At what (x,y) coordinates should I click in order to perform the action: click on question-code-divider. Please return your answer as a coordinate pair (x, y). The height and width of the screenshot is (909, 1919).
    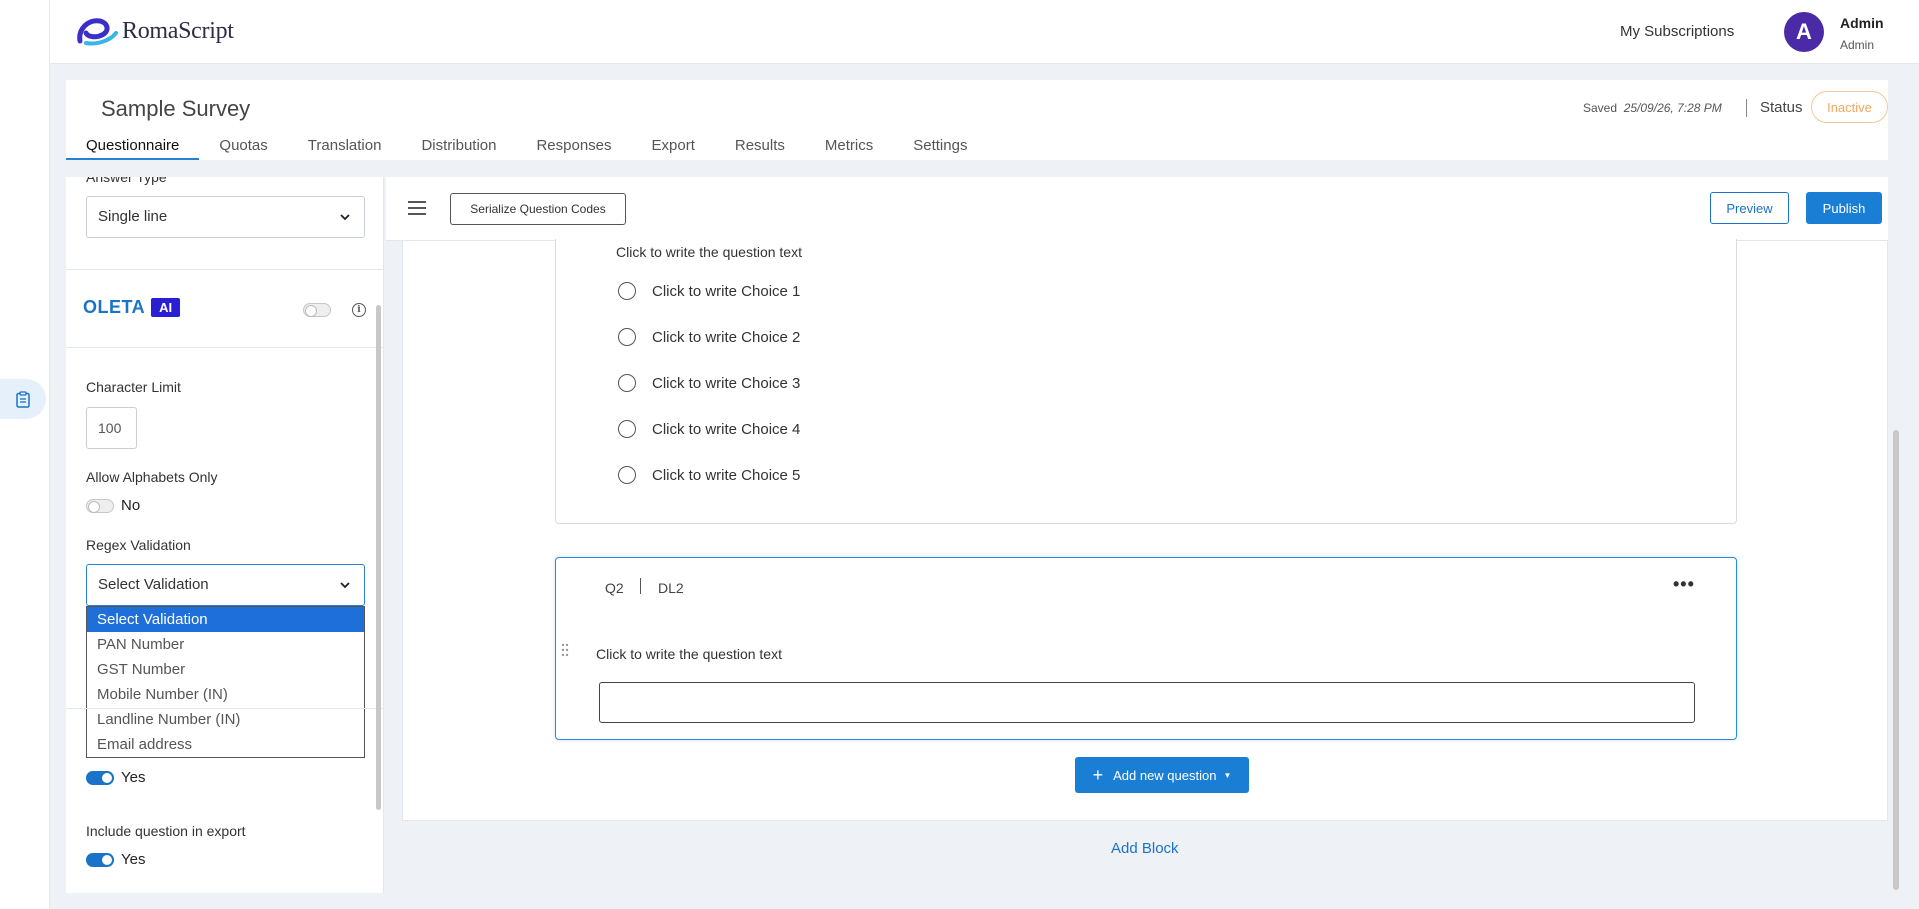
    Looking at the image, I should click on (640, 586).